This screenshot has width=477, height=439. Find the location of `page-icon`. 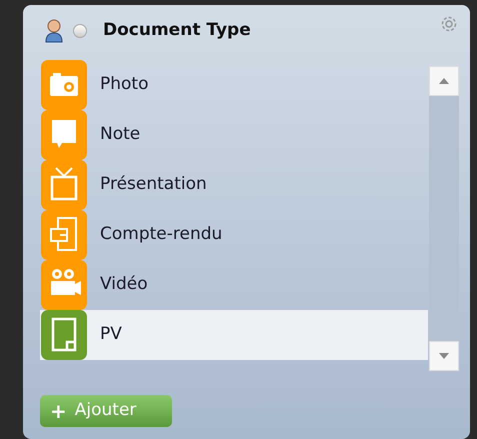

page-icon is located at coordinates (64, 335).